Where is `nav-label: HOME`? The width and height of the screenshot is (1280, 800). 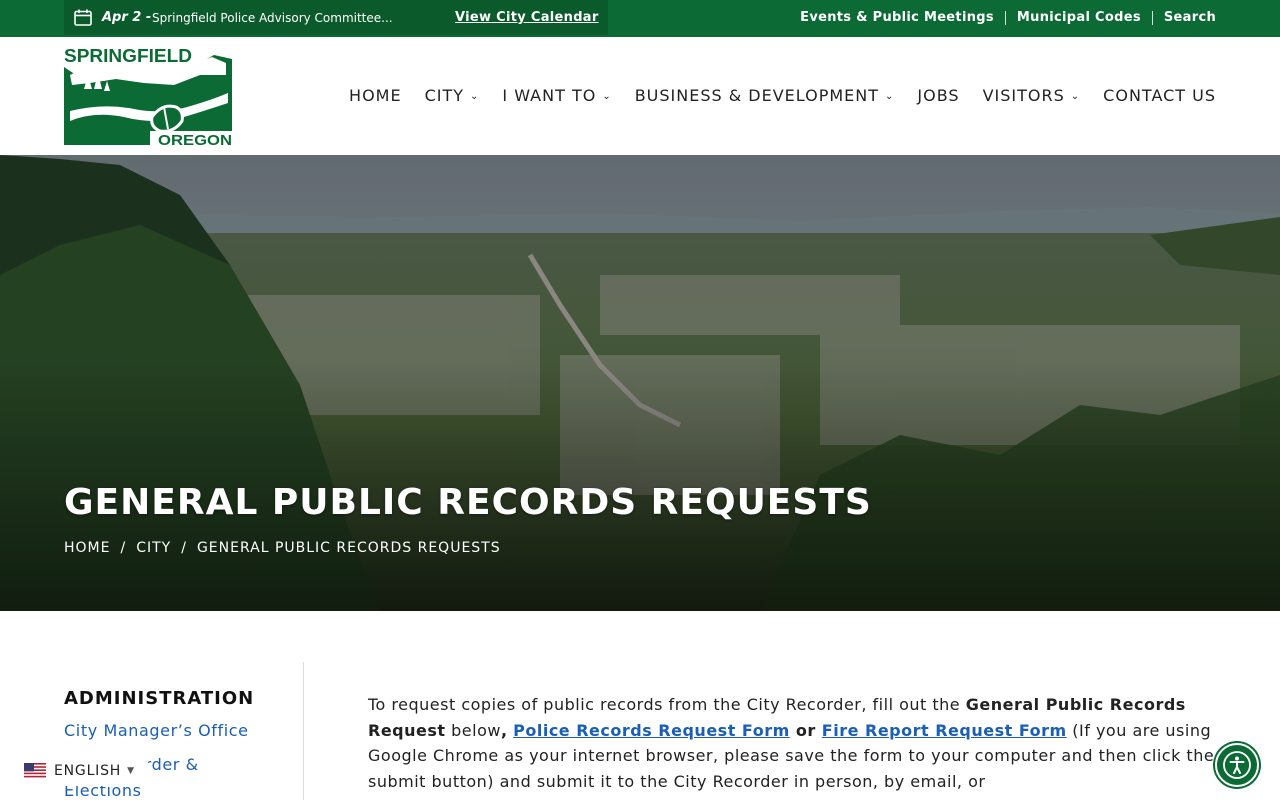
nav-label: HOME is located at coordinates (375, 95).